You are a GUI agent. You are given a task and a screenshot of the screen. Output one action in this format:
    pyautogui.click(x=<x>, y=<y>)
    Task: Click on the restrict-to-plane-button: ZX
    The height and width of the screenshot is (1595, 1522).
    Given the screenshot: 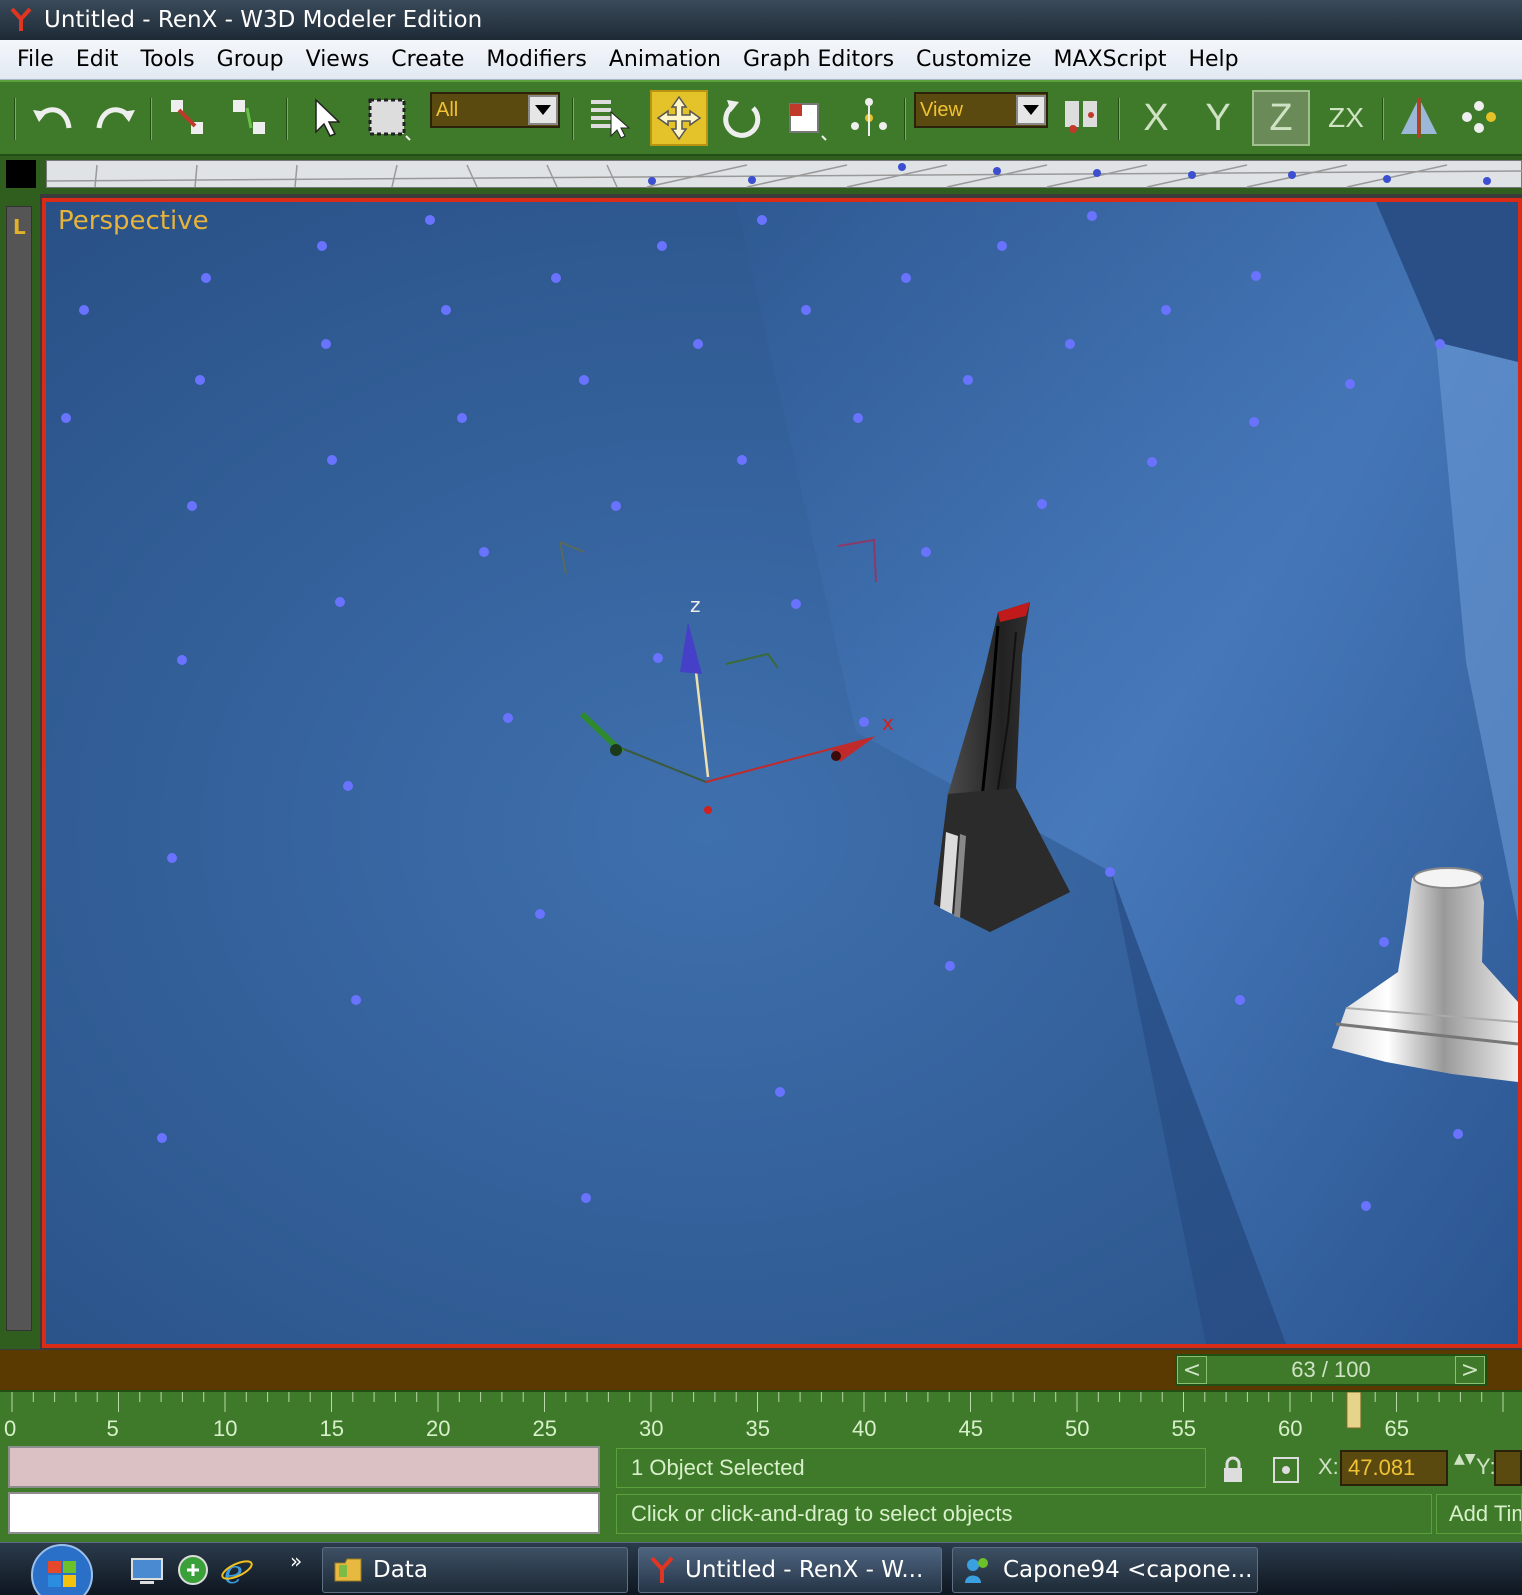 What is the action you would take?
    pyautogui.click(x=1346, y=118)
    